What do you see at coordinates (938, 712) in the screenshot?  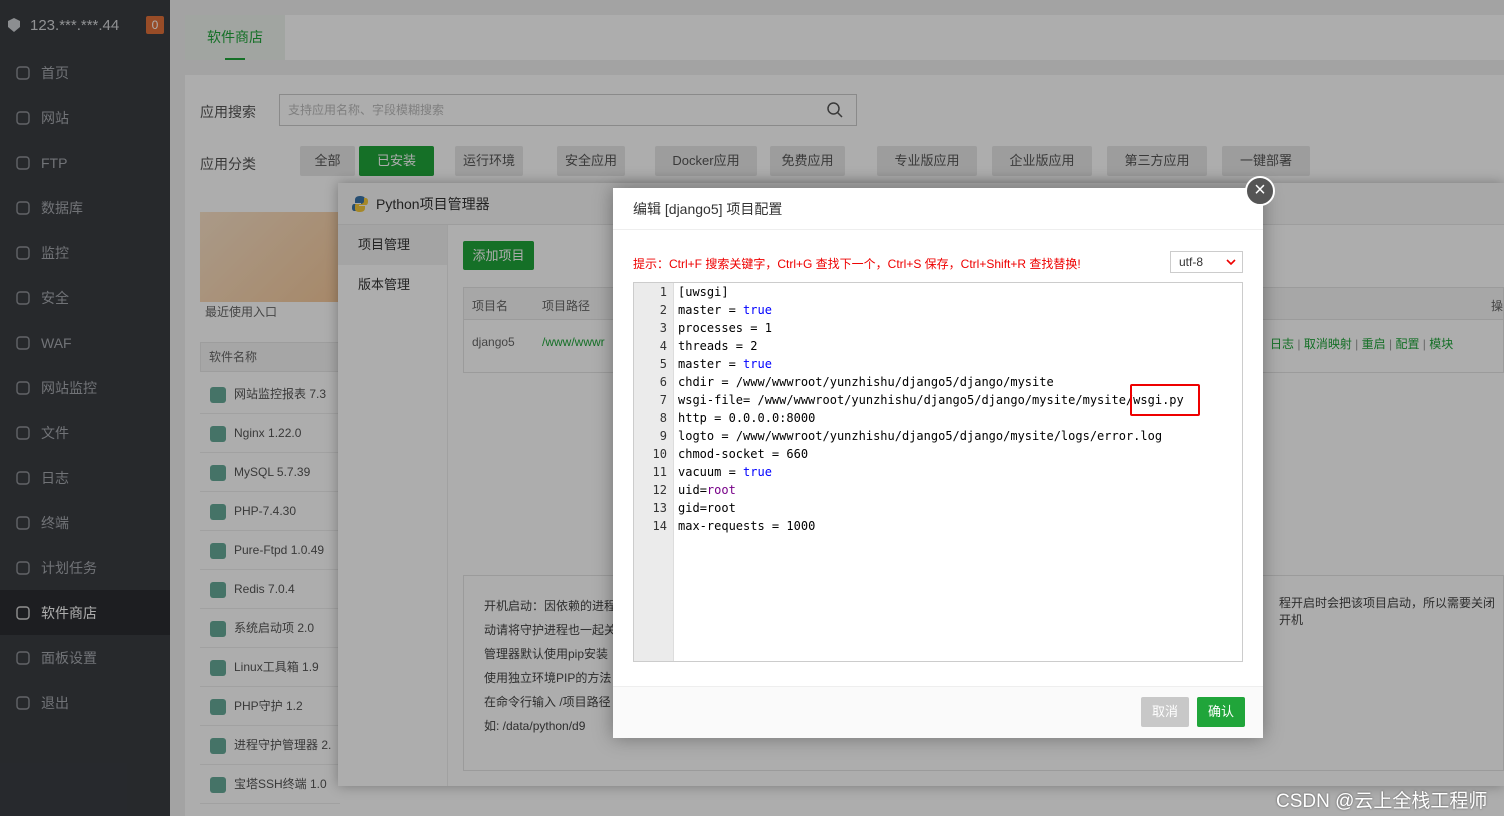 I see `editor-footer: 取消 确认` at bounding box center [938, 712].